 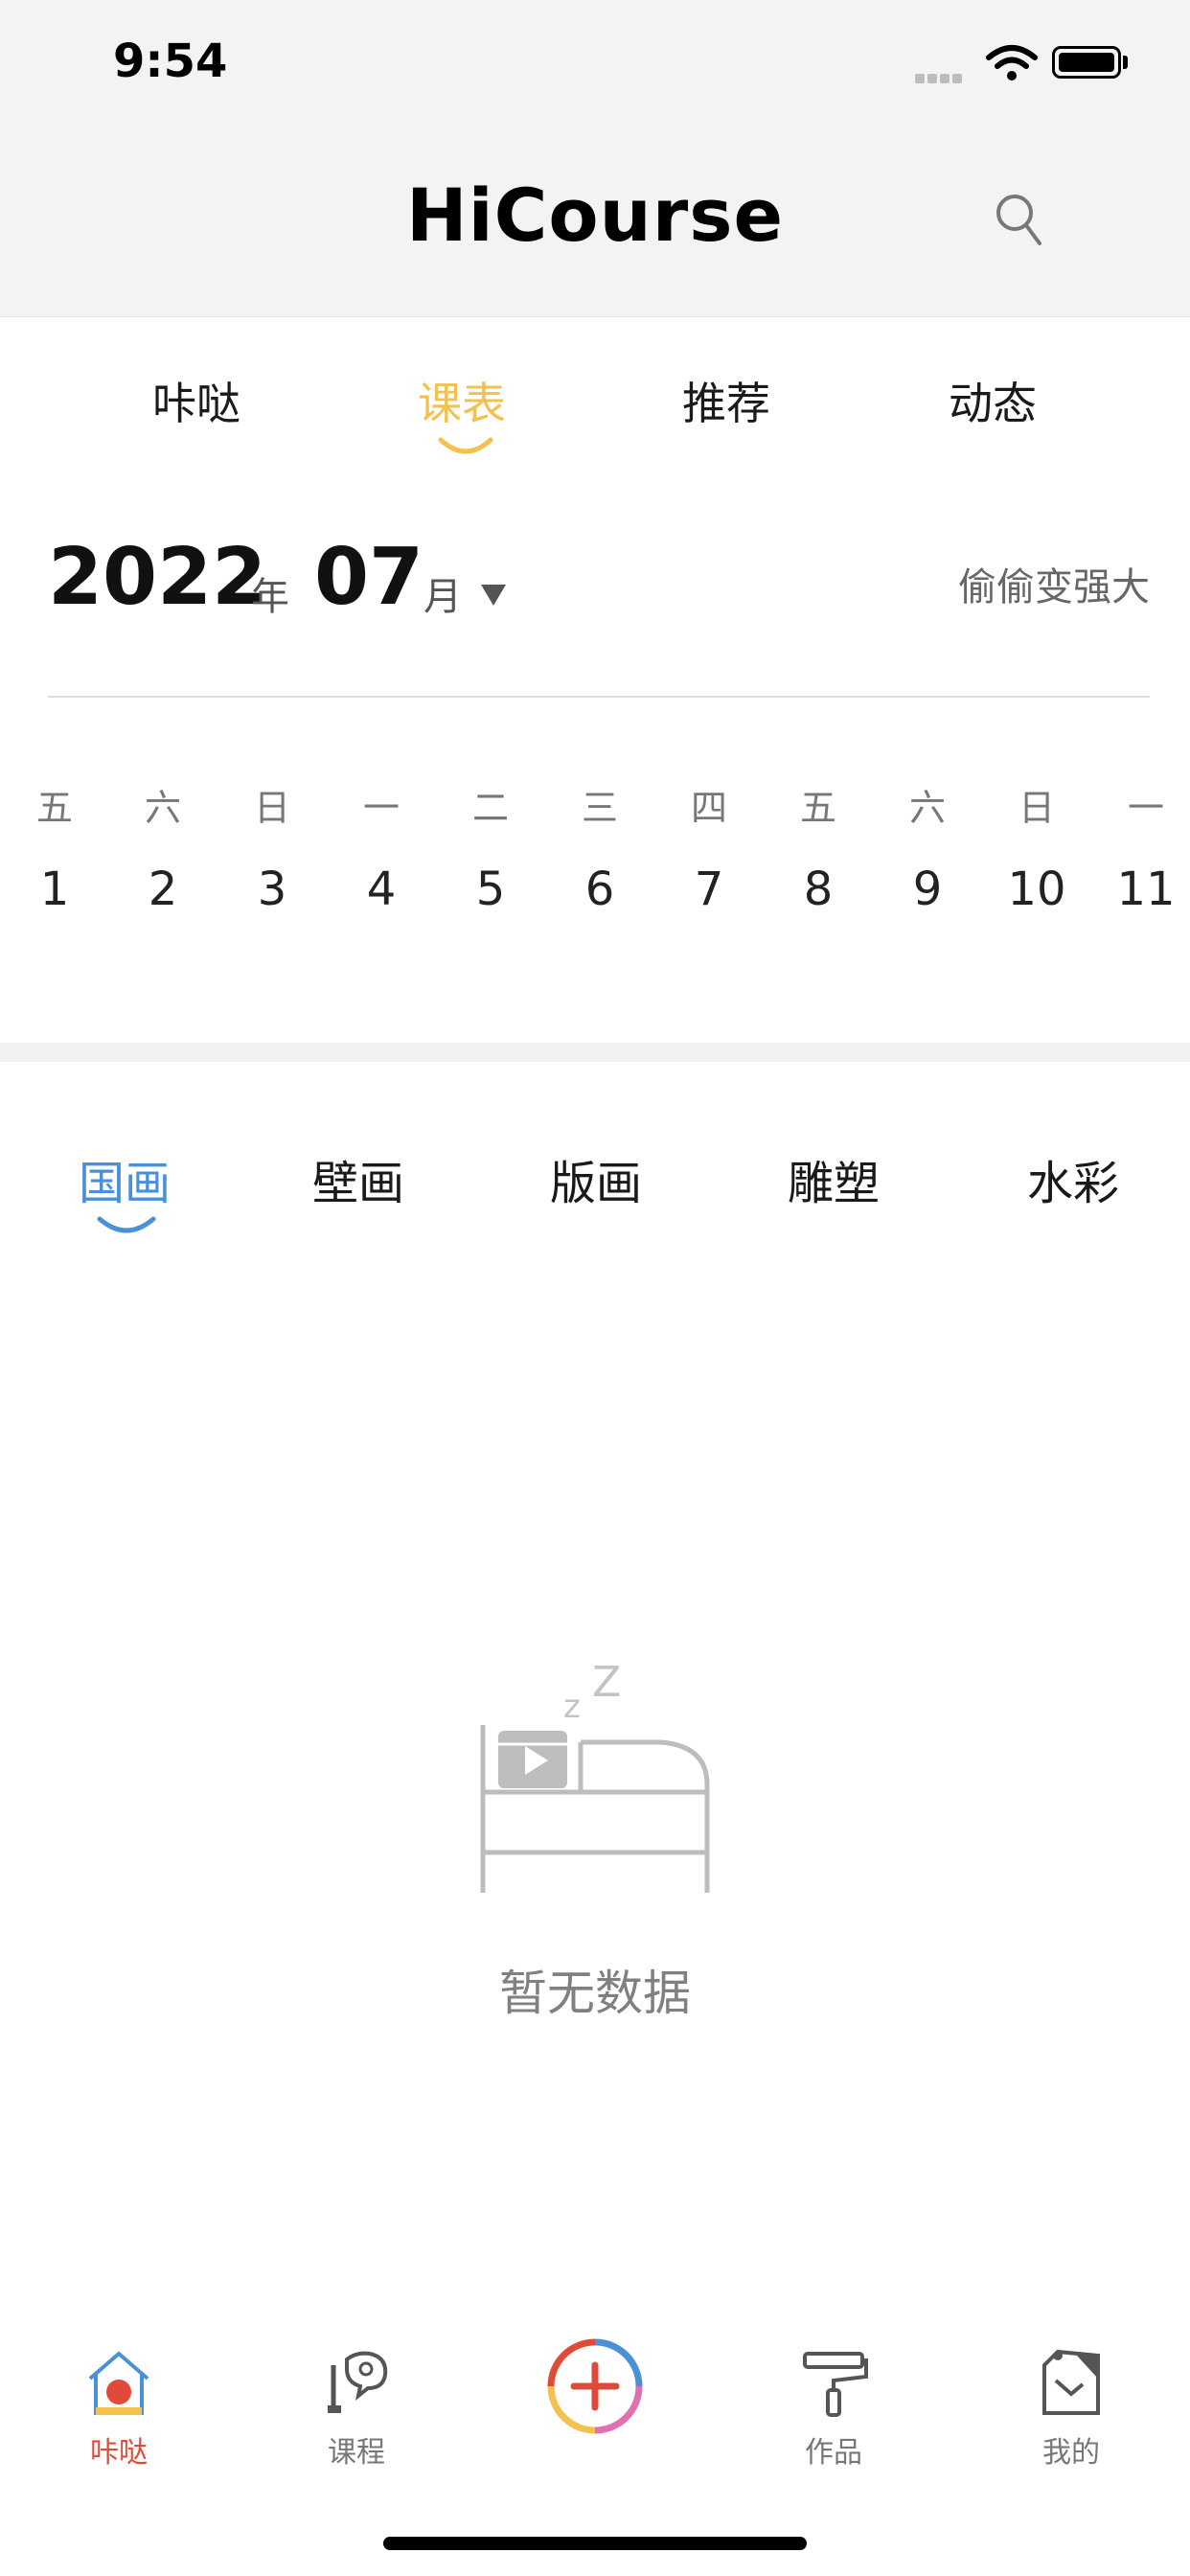 I want to click on caret-down-icon, so click(x=494, y=597).